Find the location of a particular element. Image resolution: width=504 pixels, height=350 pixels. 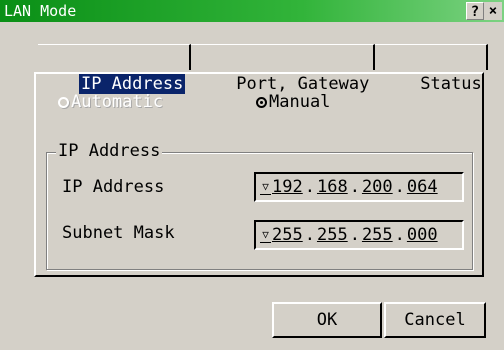

ip-address-field: ▽ 192. 168. 200. 064 is located at coordinates (359, 187).